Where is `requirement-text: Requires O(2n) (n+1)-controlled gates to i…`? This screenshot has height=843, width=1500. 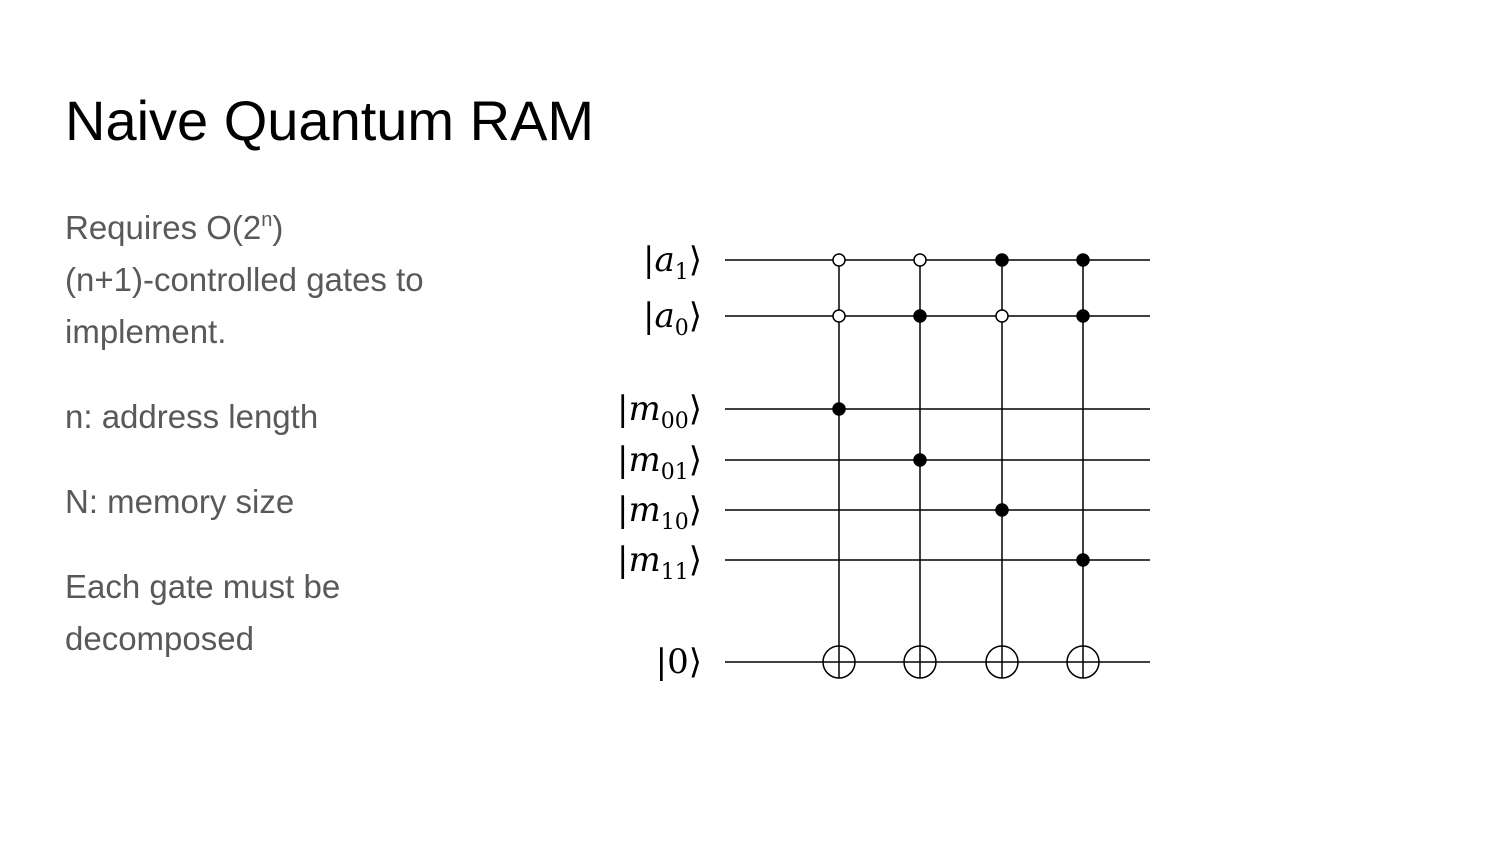 requirement-text: Requires O(2n) (n+1)-controlled gates to i… is located at coordinates (300, 280).